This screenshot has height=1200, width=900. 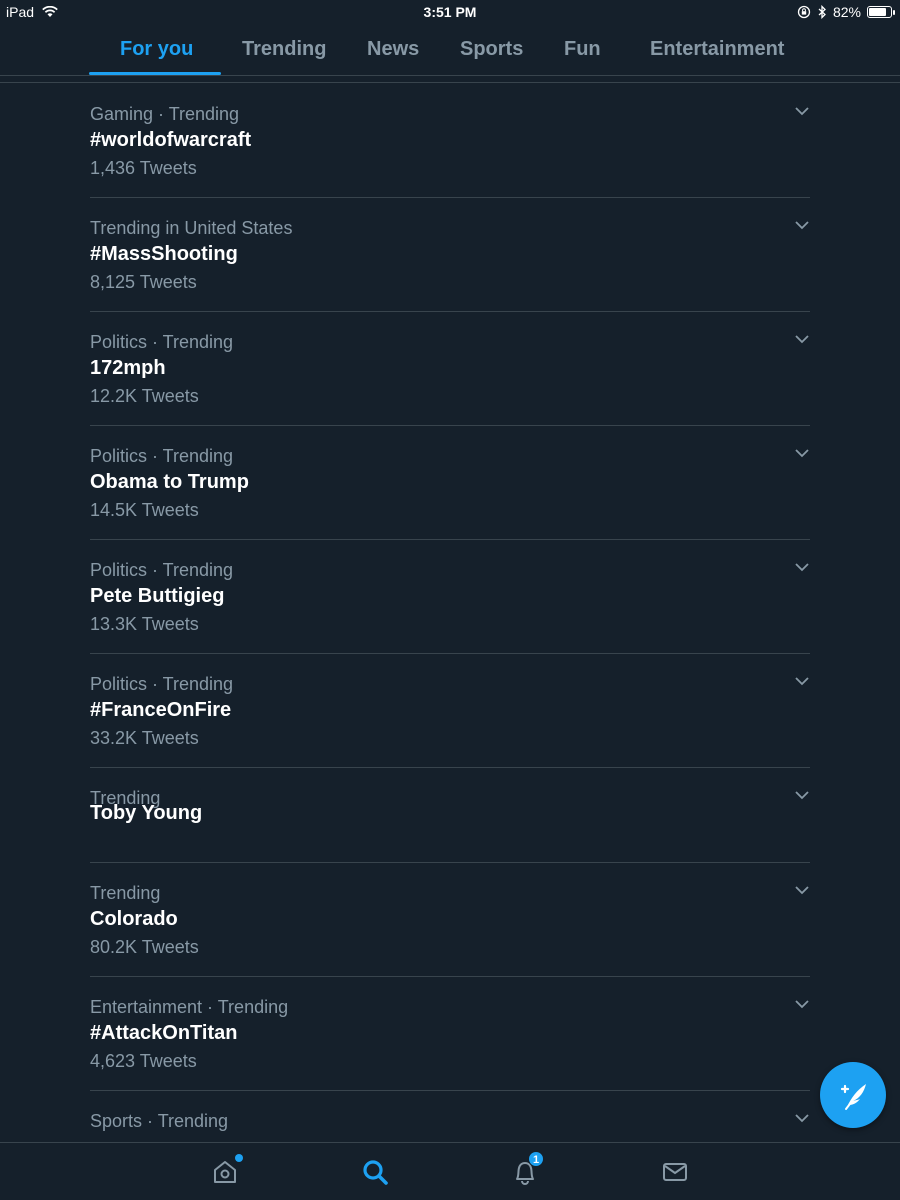 I want to click on trend-item: Politics · Trending 172mph 12.2K Tweets, so click(x=450, y=369).